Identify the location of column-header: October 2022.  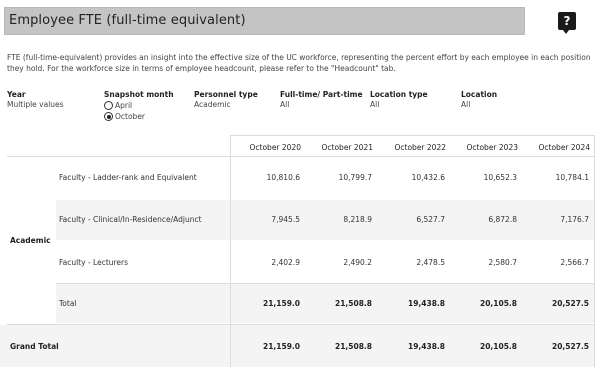
(420, 147).